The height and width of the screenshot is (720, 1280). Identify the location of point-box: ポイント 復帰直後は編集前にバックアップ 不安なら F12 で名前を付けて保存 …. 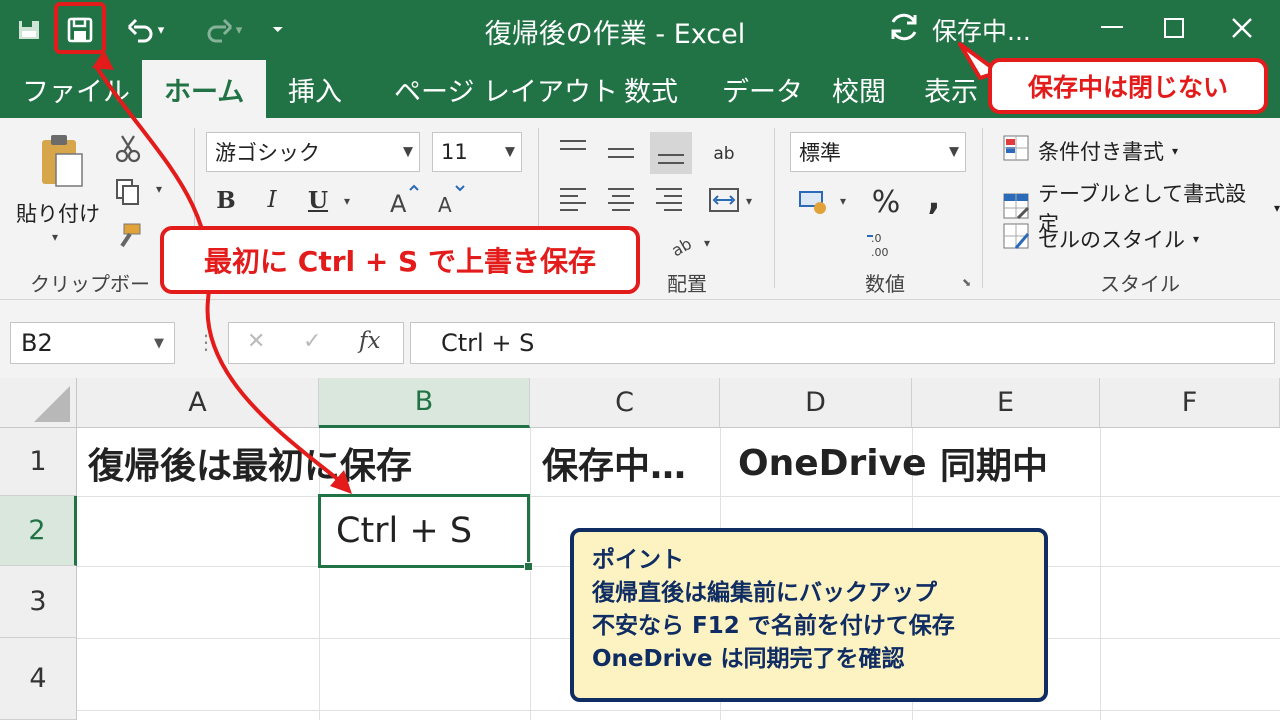
(809, 615).